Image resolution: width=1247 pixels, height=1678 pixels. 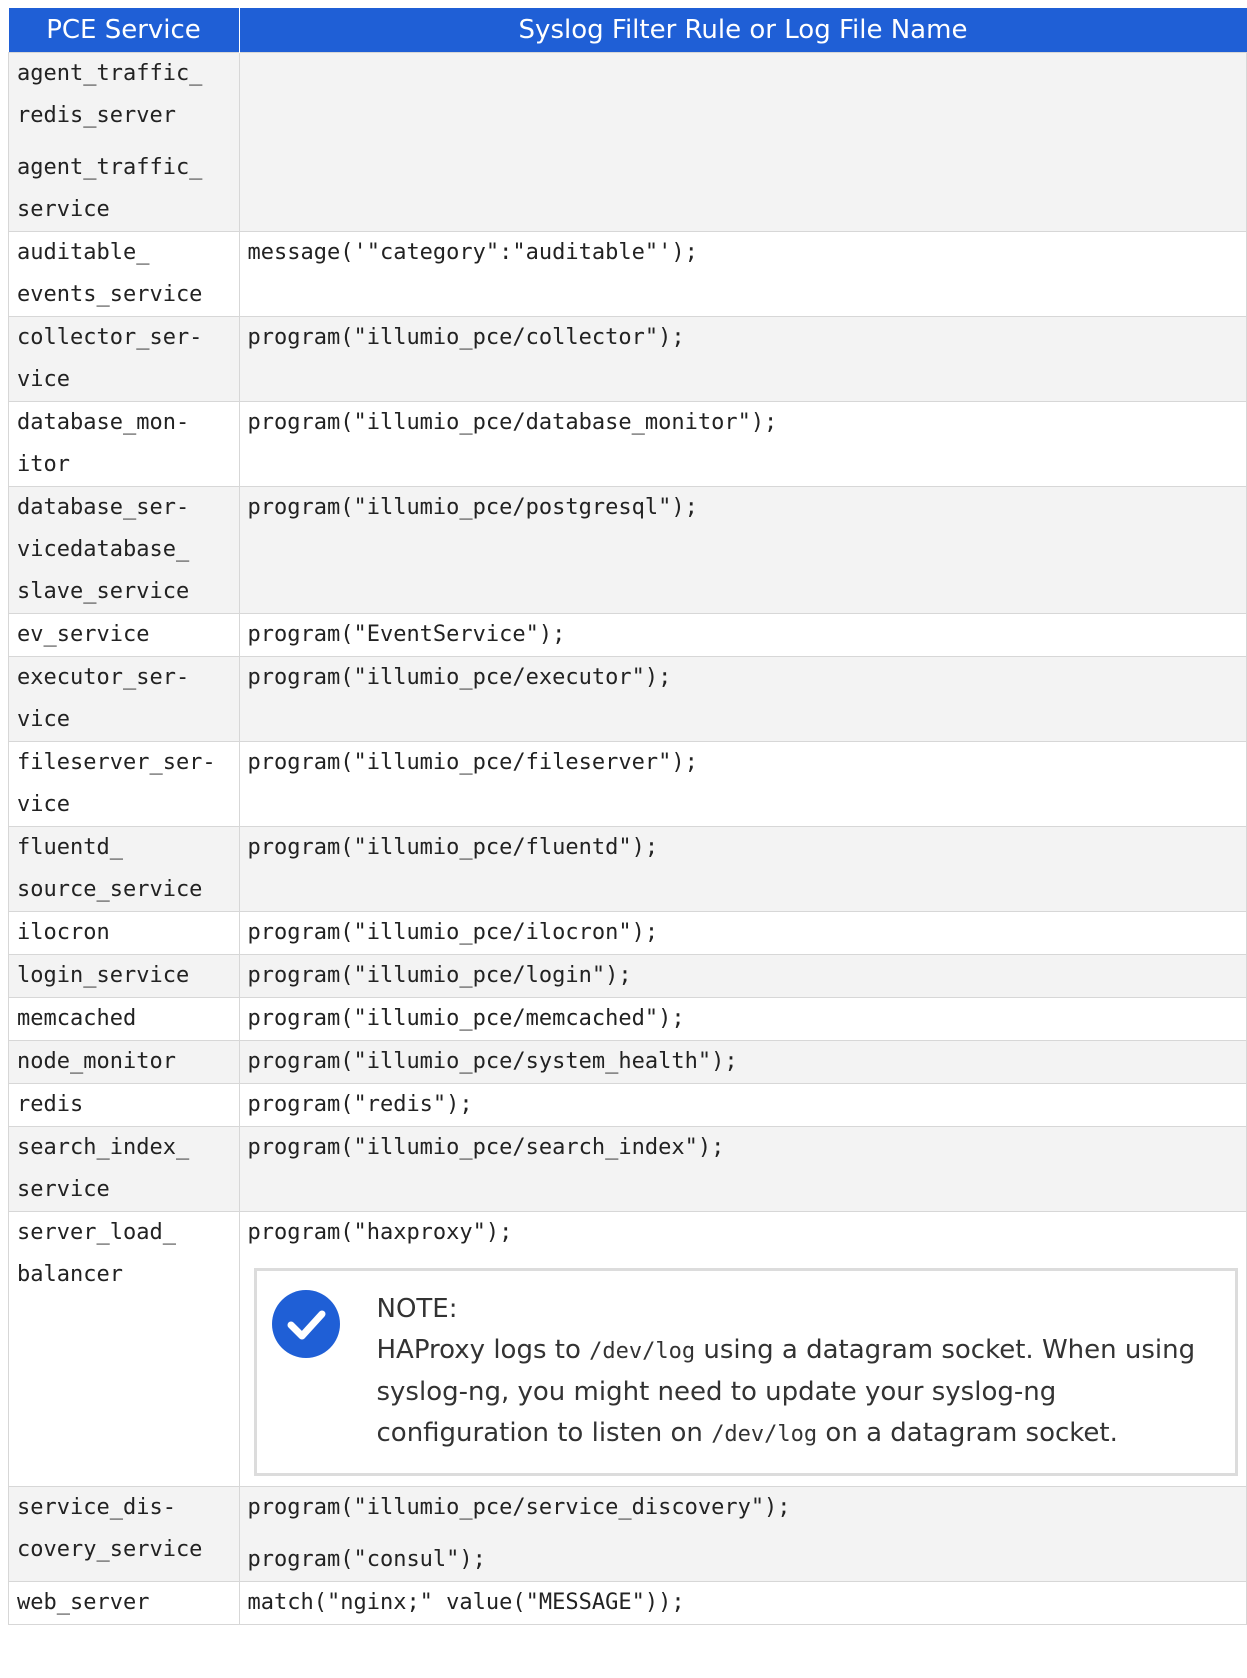 I want to click on syslog-rule-cell: program("illumio_pce/postgresql");, so click(x=742, y=550).